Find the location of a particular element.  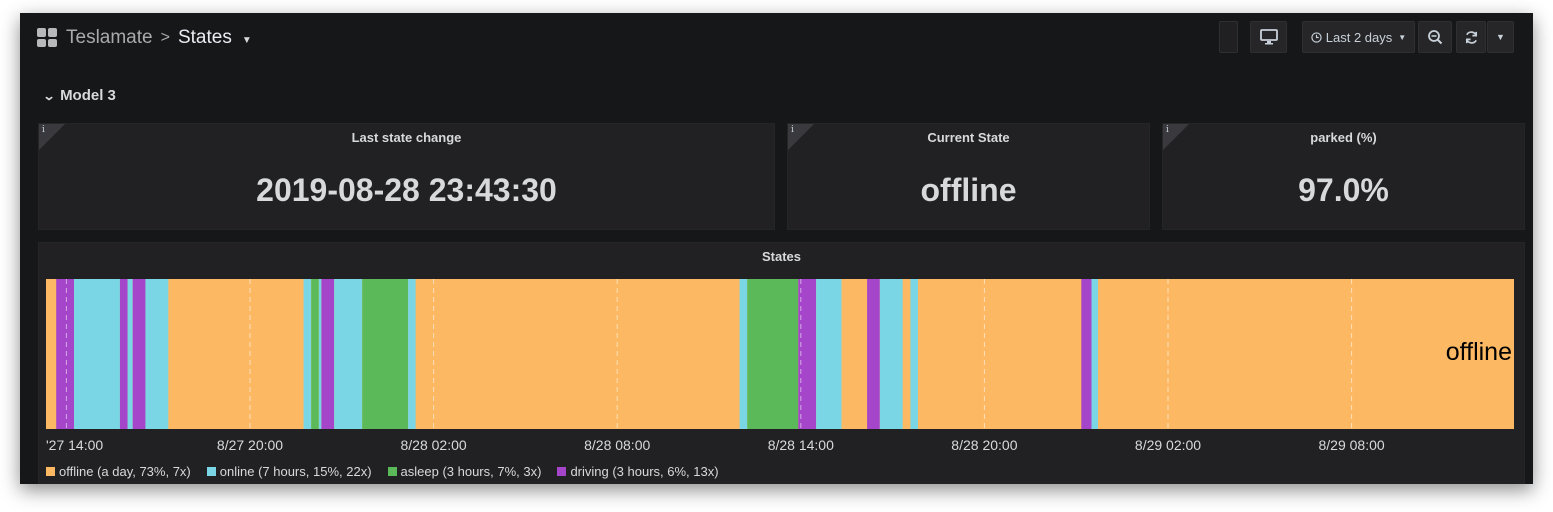

legend-label: offline (a day, 73%, 7x) is located at coordinates (125, 471).